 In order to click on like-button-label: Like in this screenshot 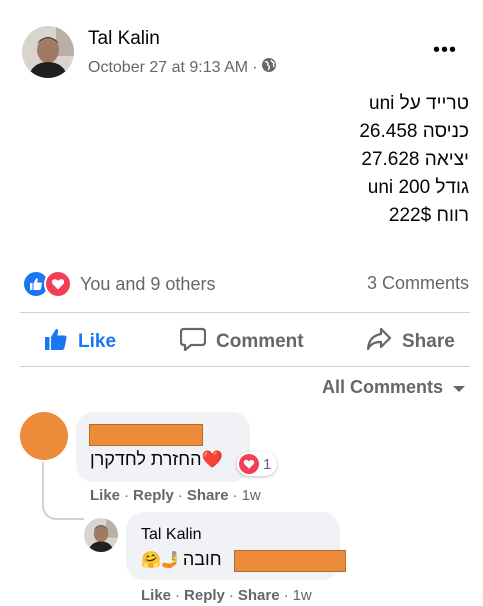, I will do `click(97, 341)`.